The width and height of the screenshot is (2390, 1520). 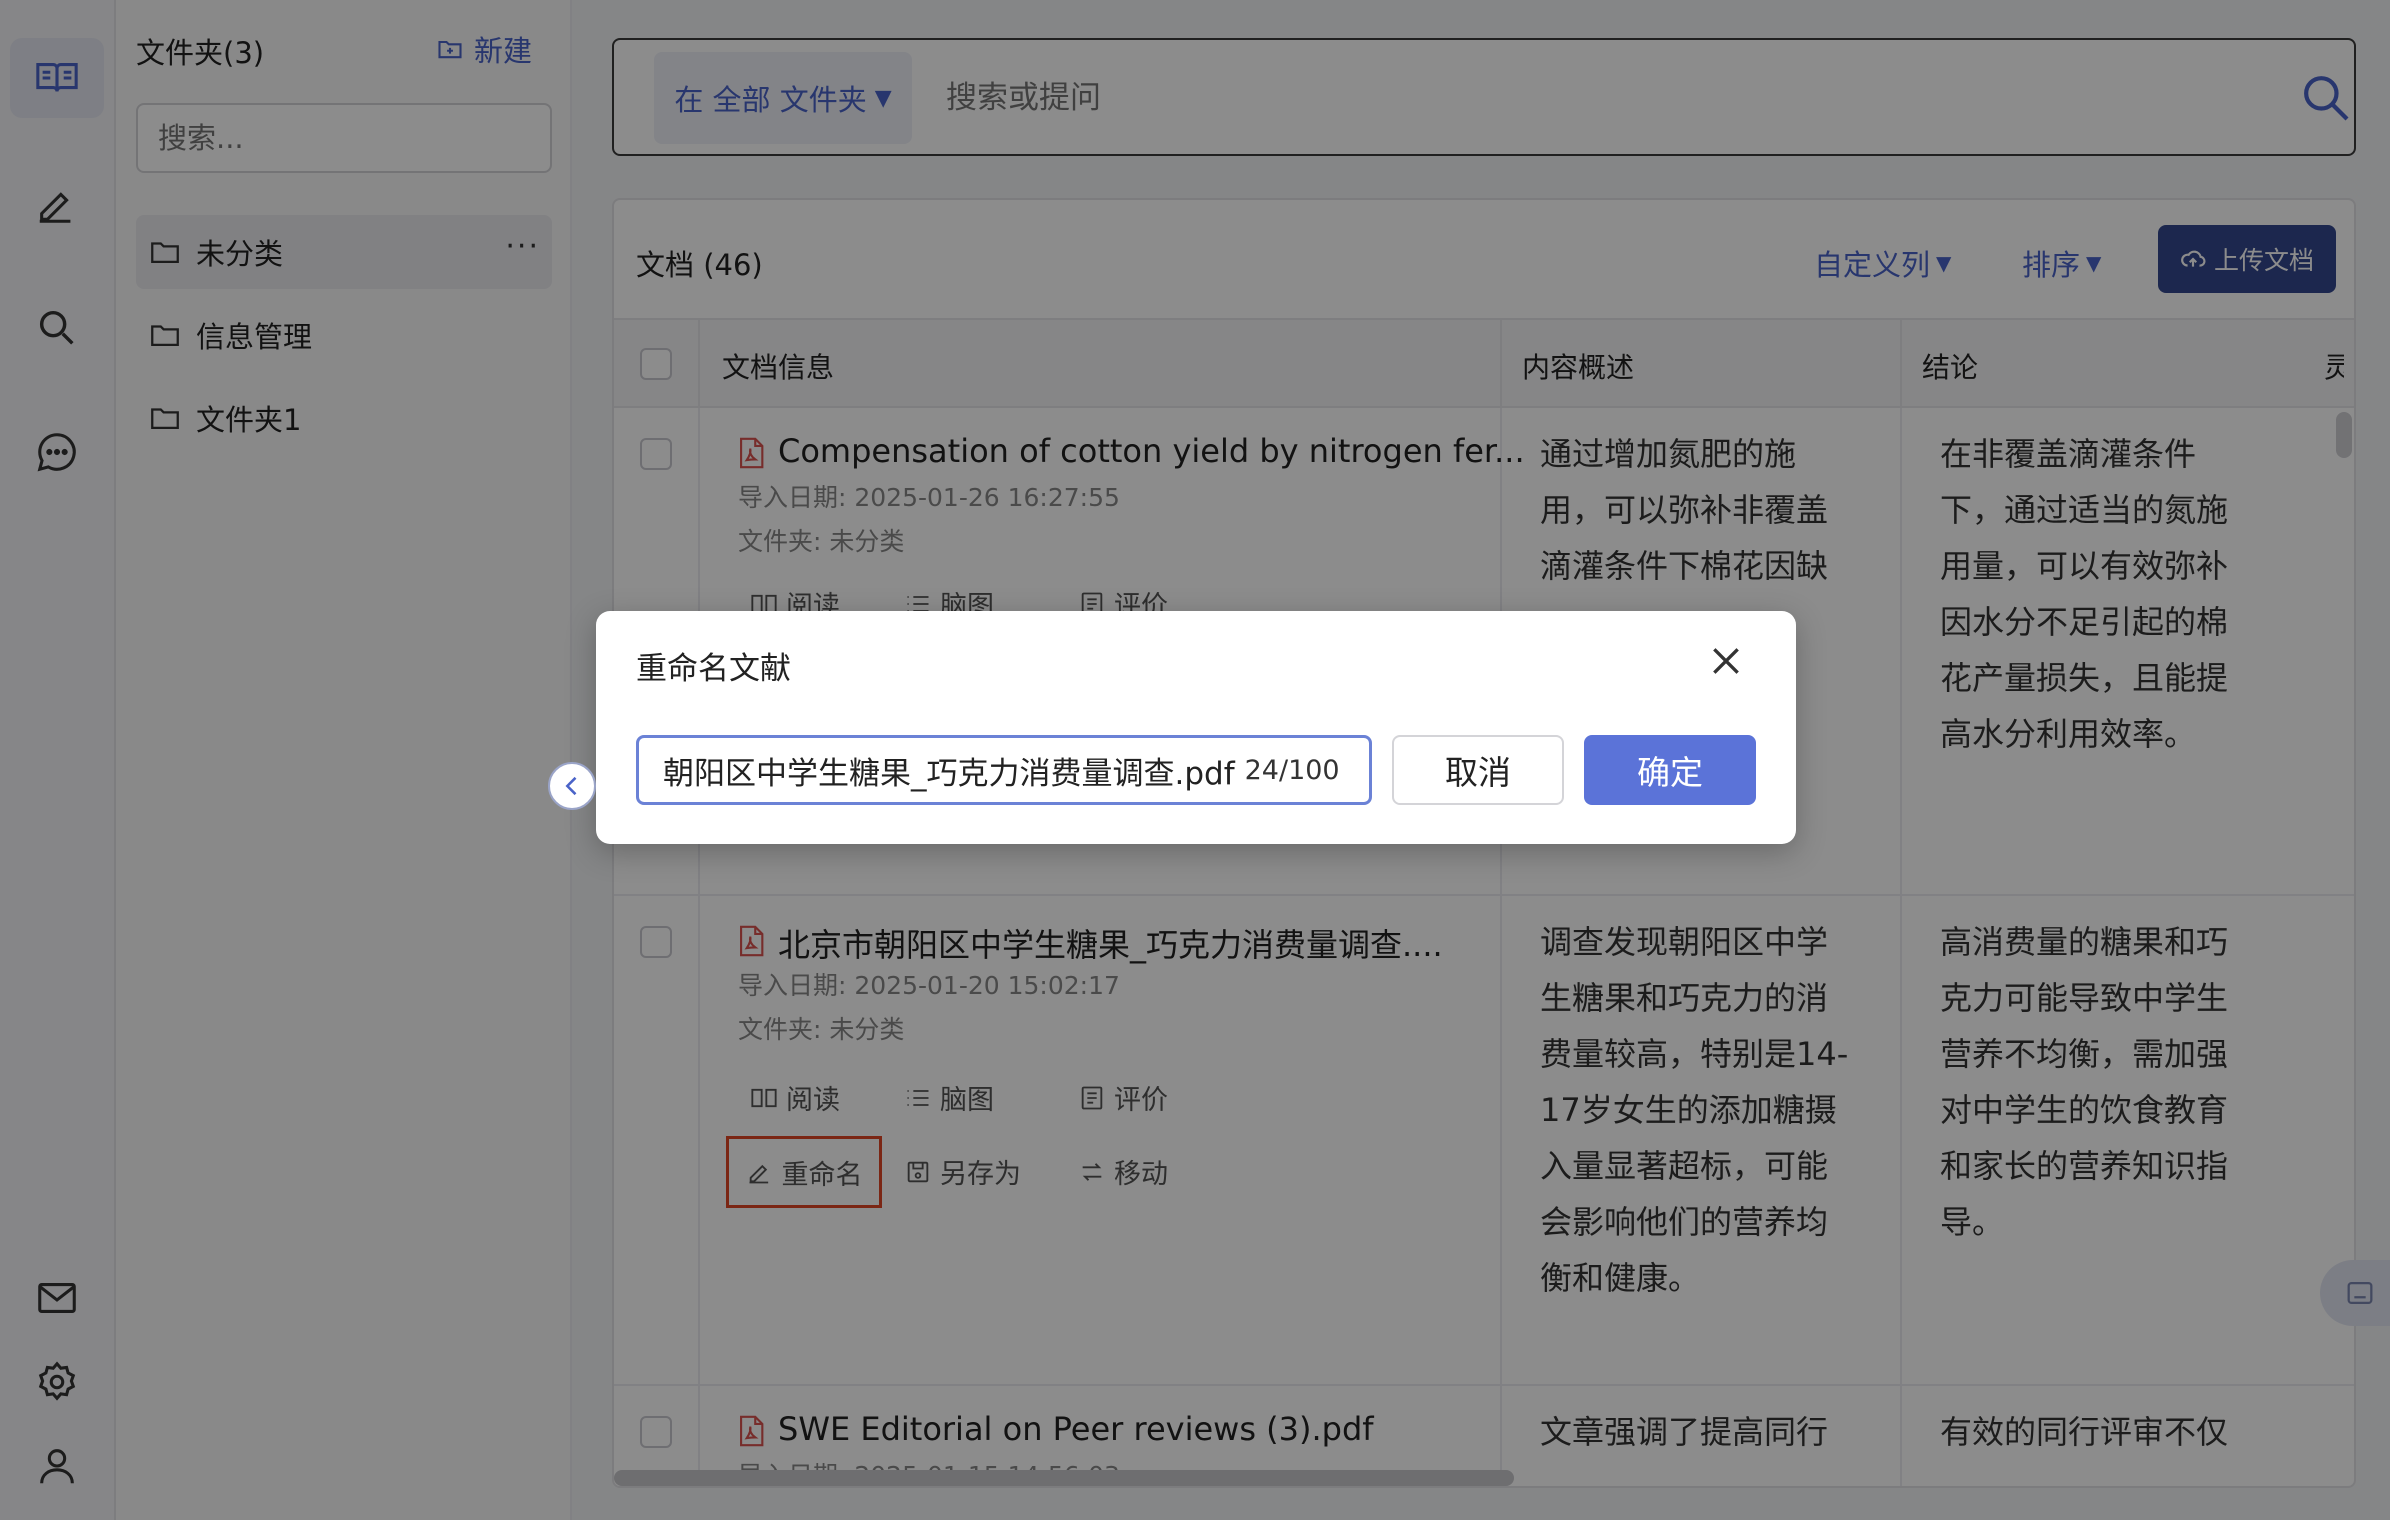 I want to click on collapse-panel-button, so click(x=572, y=786).